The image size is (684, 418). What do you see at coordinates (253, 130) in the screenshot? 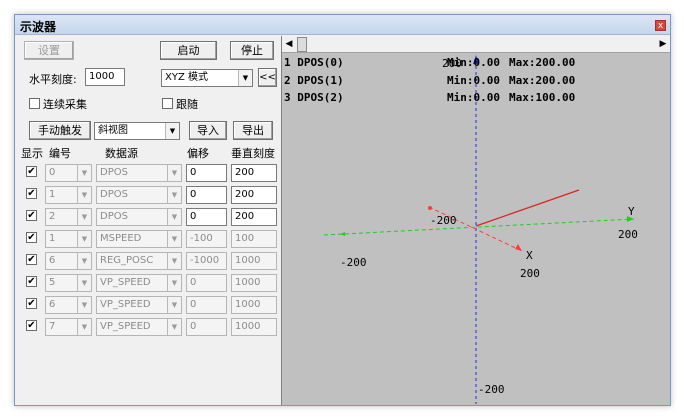
I see `export-button: 导出` at bounding box center [253, 130].